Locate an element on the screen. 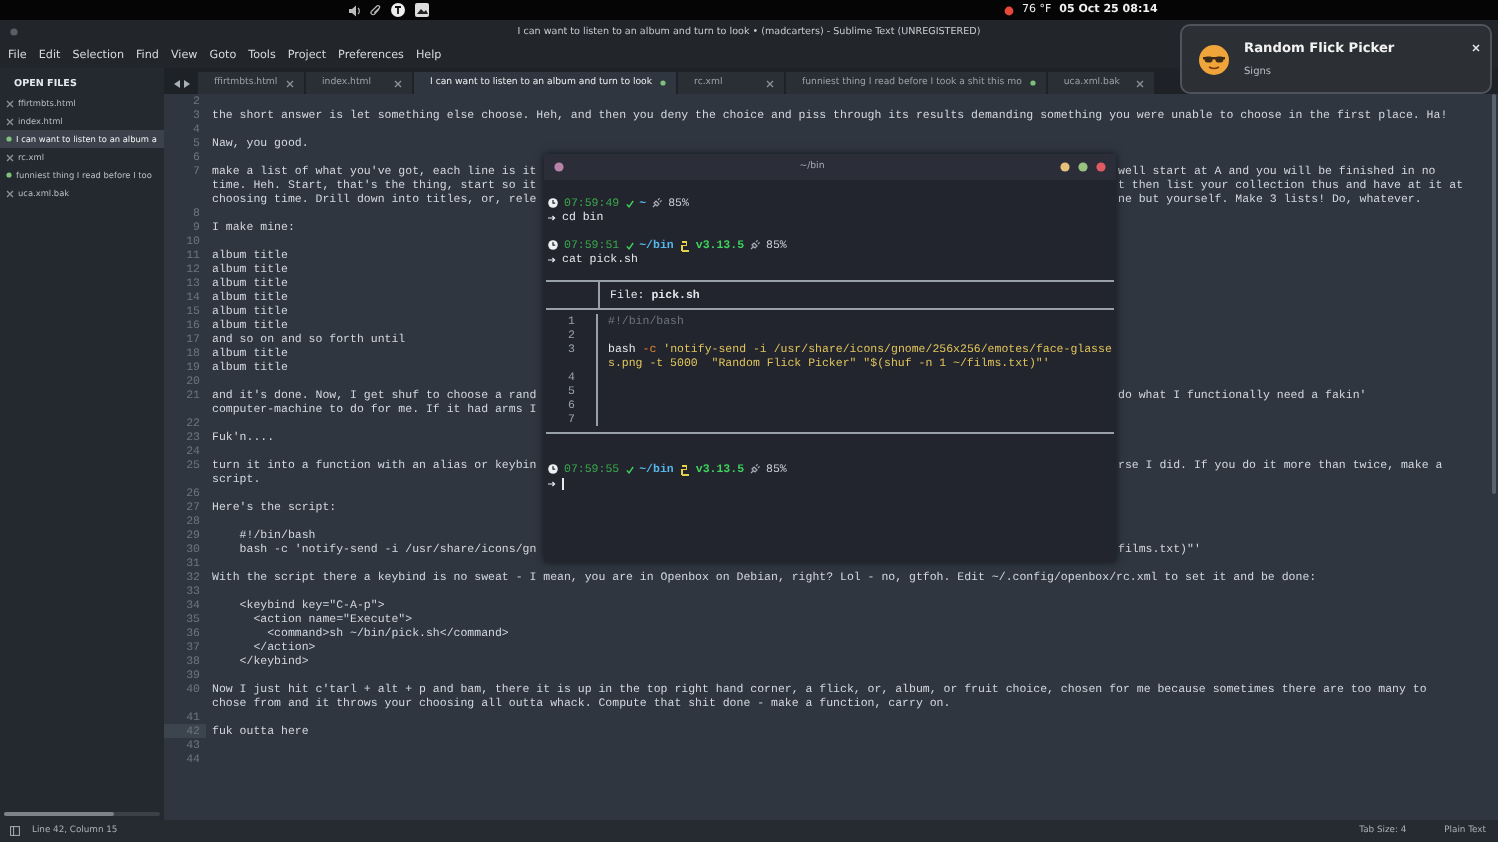 The image size is (1498, 842). minimize-icon is located at coordinates (1064, 167).